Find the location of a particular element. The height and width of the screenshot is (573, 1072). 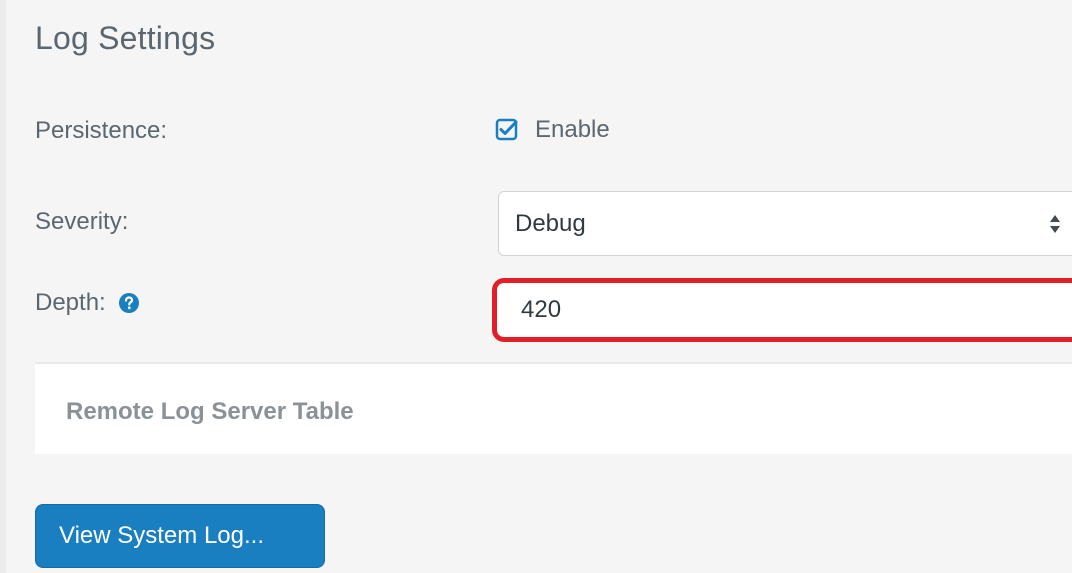

persistence-label: Persistence: is located at coordinates (101, 130).